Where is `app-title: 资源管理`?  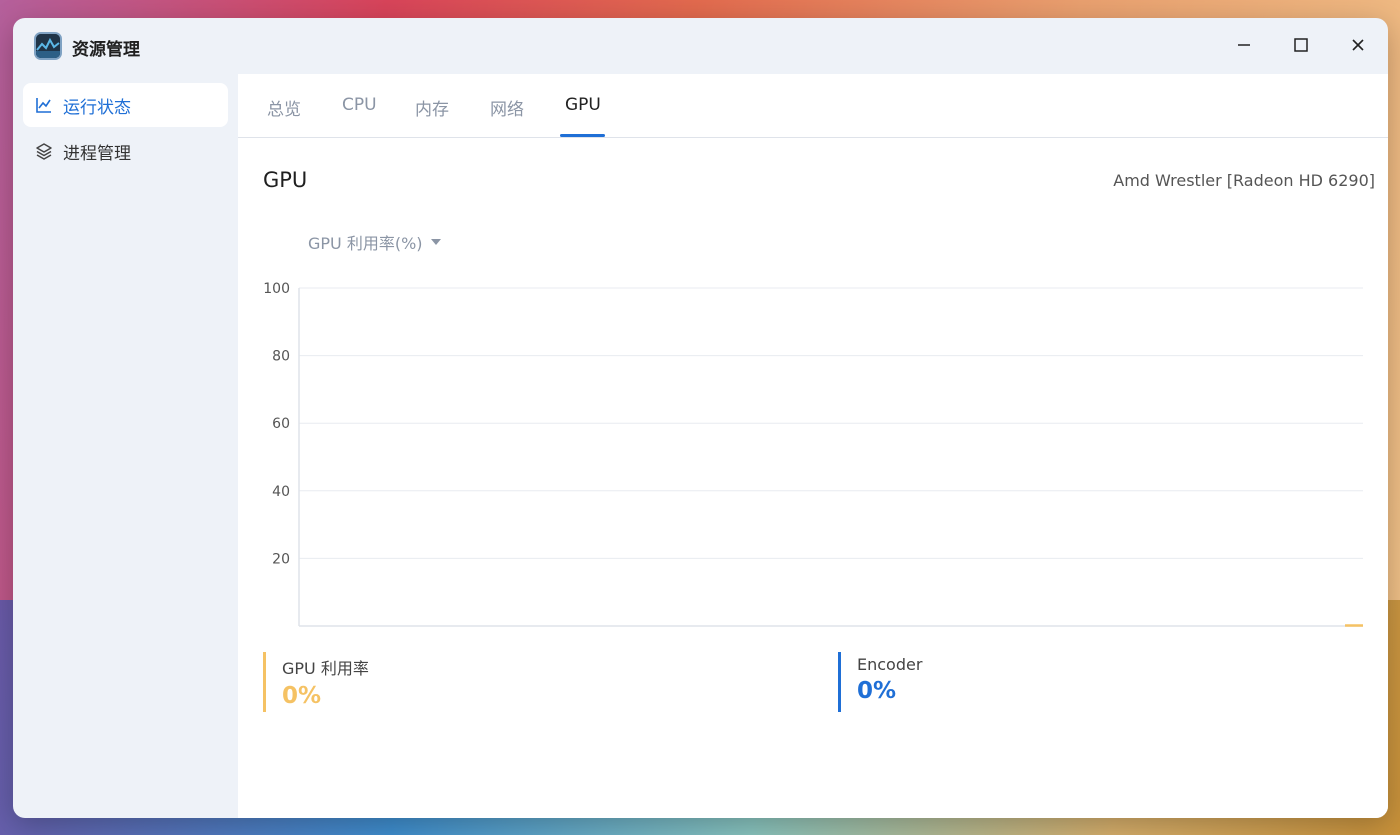 app-title: 资源管理 is located at coordinates (106, 50).